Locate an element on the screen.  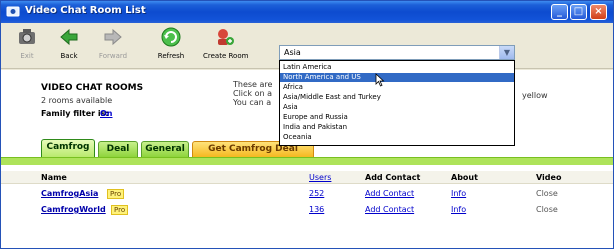
instruction-text-line: Click on a is located at coordinates (253, 93).